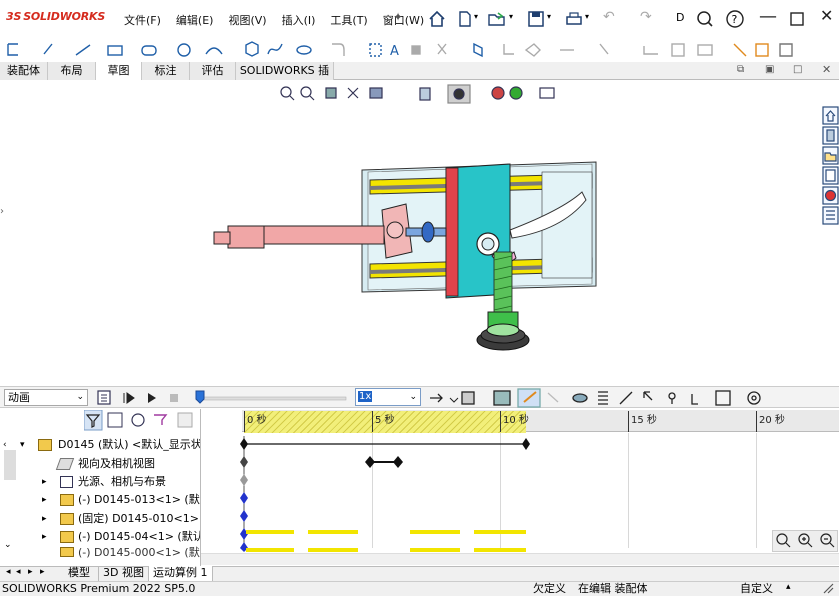 This screenshot has height=596, width=839. I want to click on tab-motion-study-1: 运动算例 1, so click(180, 573).